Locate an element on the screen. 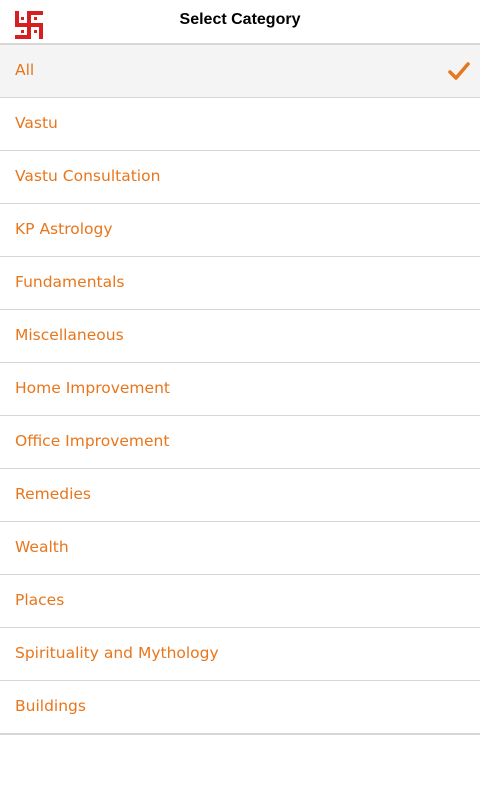 The height and width of the screenshot is (800, 480). category-item: Home Improvement is located at coordinates (240, 389).